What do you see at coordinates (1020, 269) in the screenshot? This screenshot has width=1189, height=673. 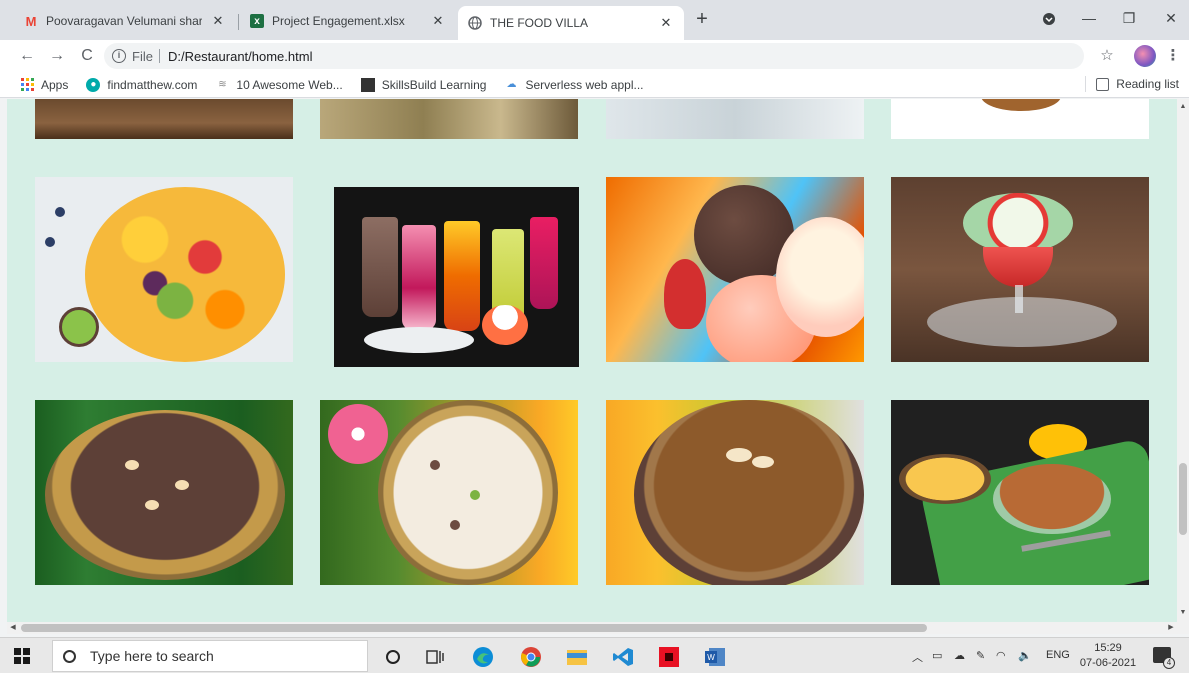 I see `sundae-cup-image` at bounding box center [1020, 269].